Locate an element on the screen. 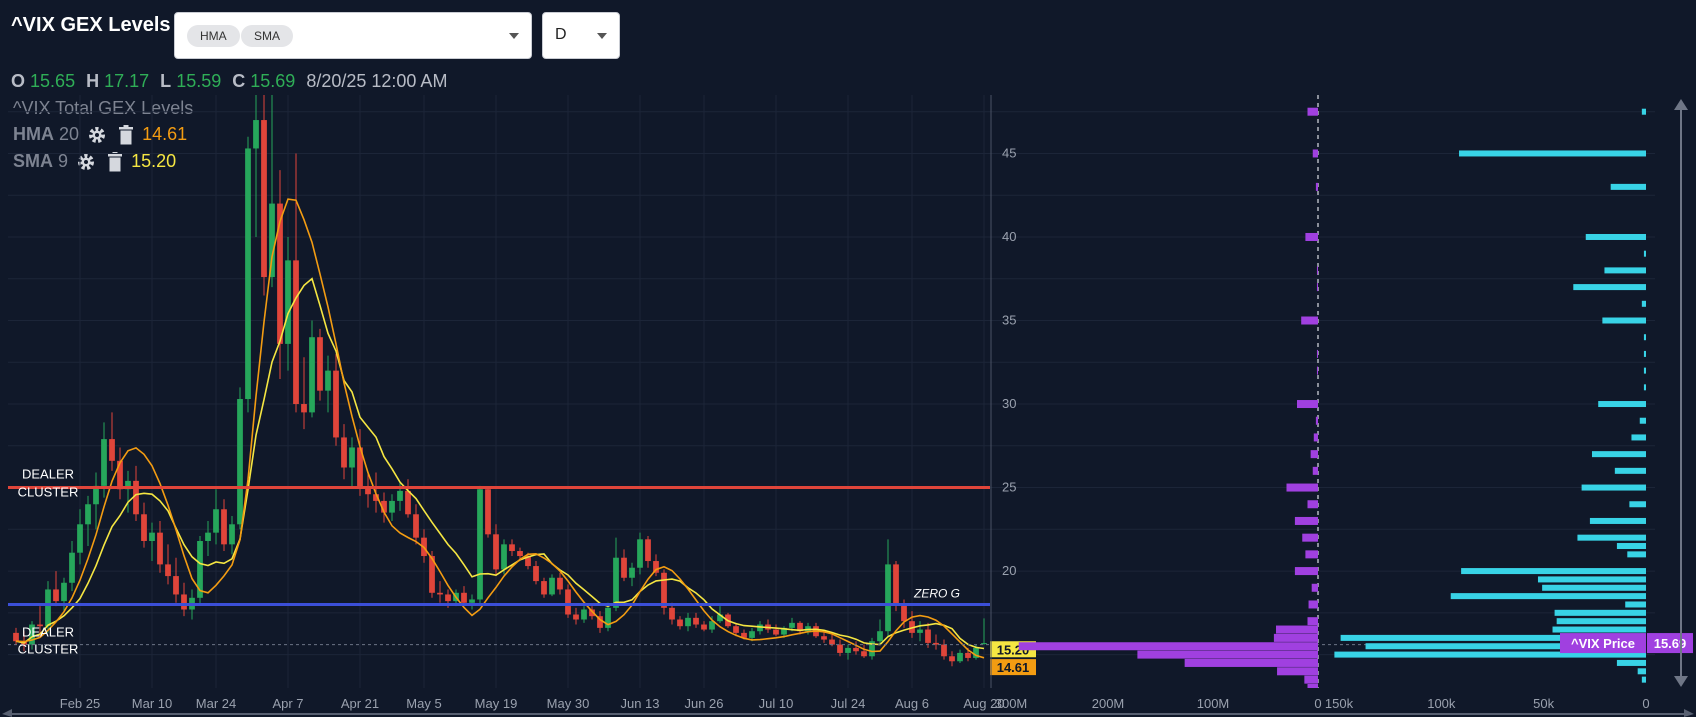  x-tick-label: May 19 is located at coordinates (496, 703).